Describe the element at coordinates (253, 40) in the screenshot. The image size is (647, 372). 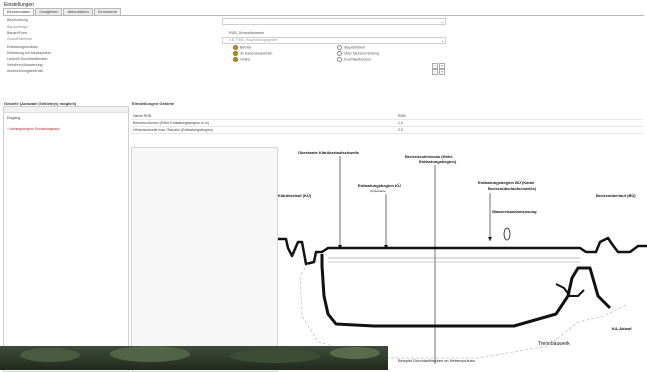
I see `zulauf-value: z.B. RÜB_Haupteinzugsgebiet` at that location.